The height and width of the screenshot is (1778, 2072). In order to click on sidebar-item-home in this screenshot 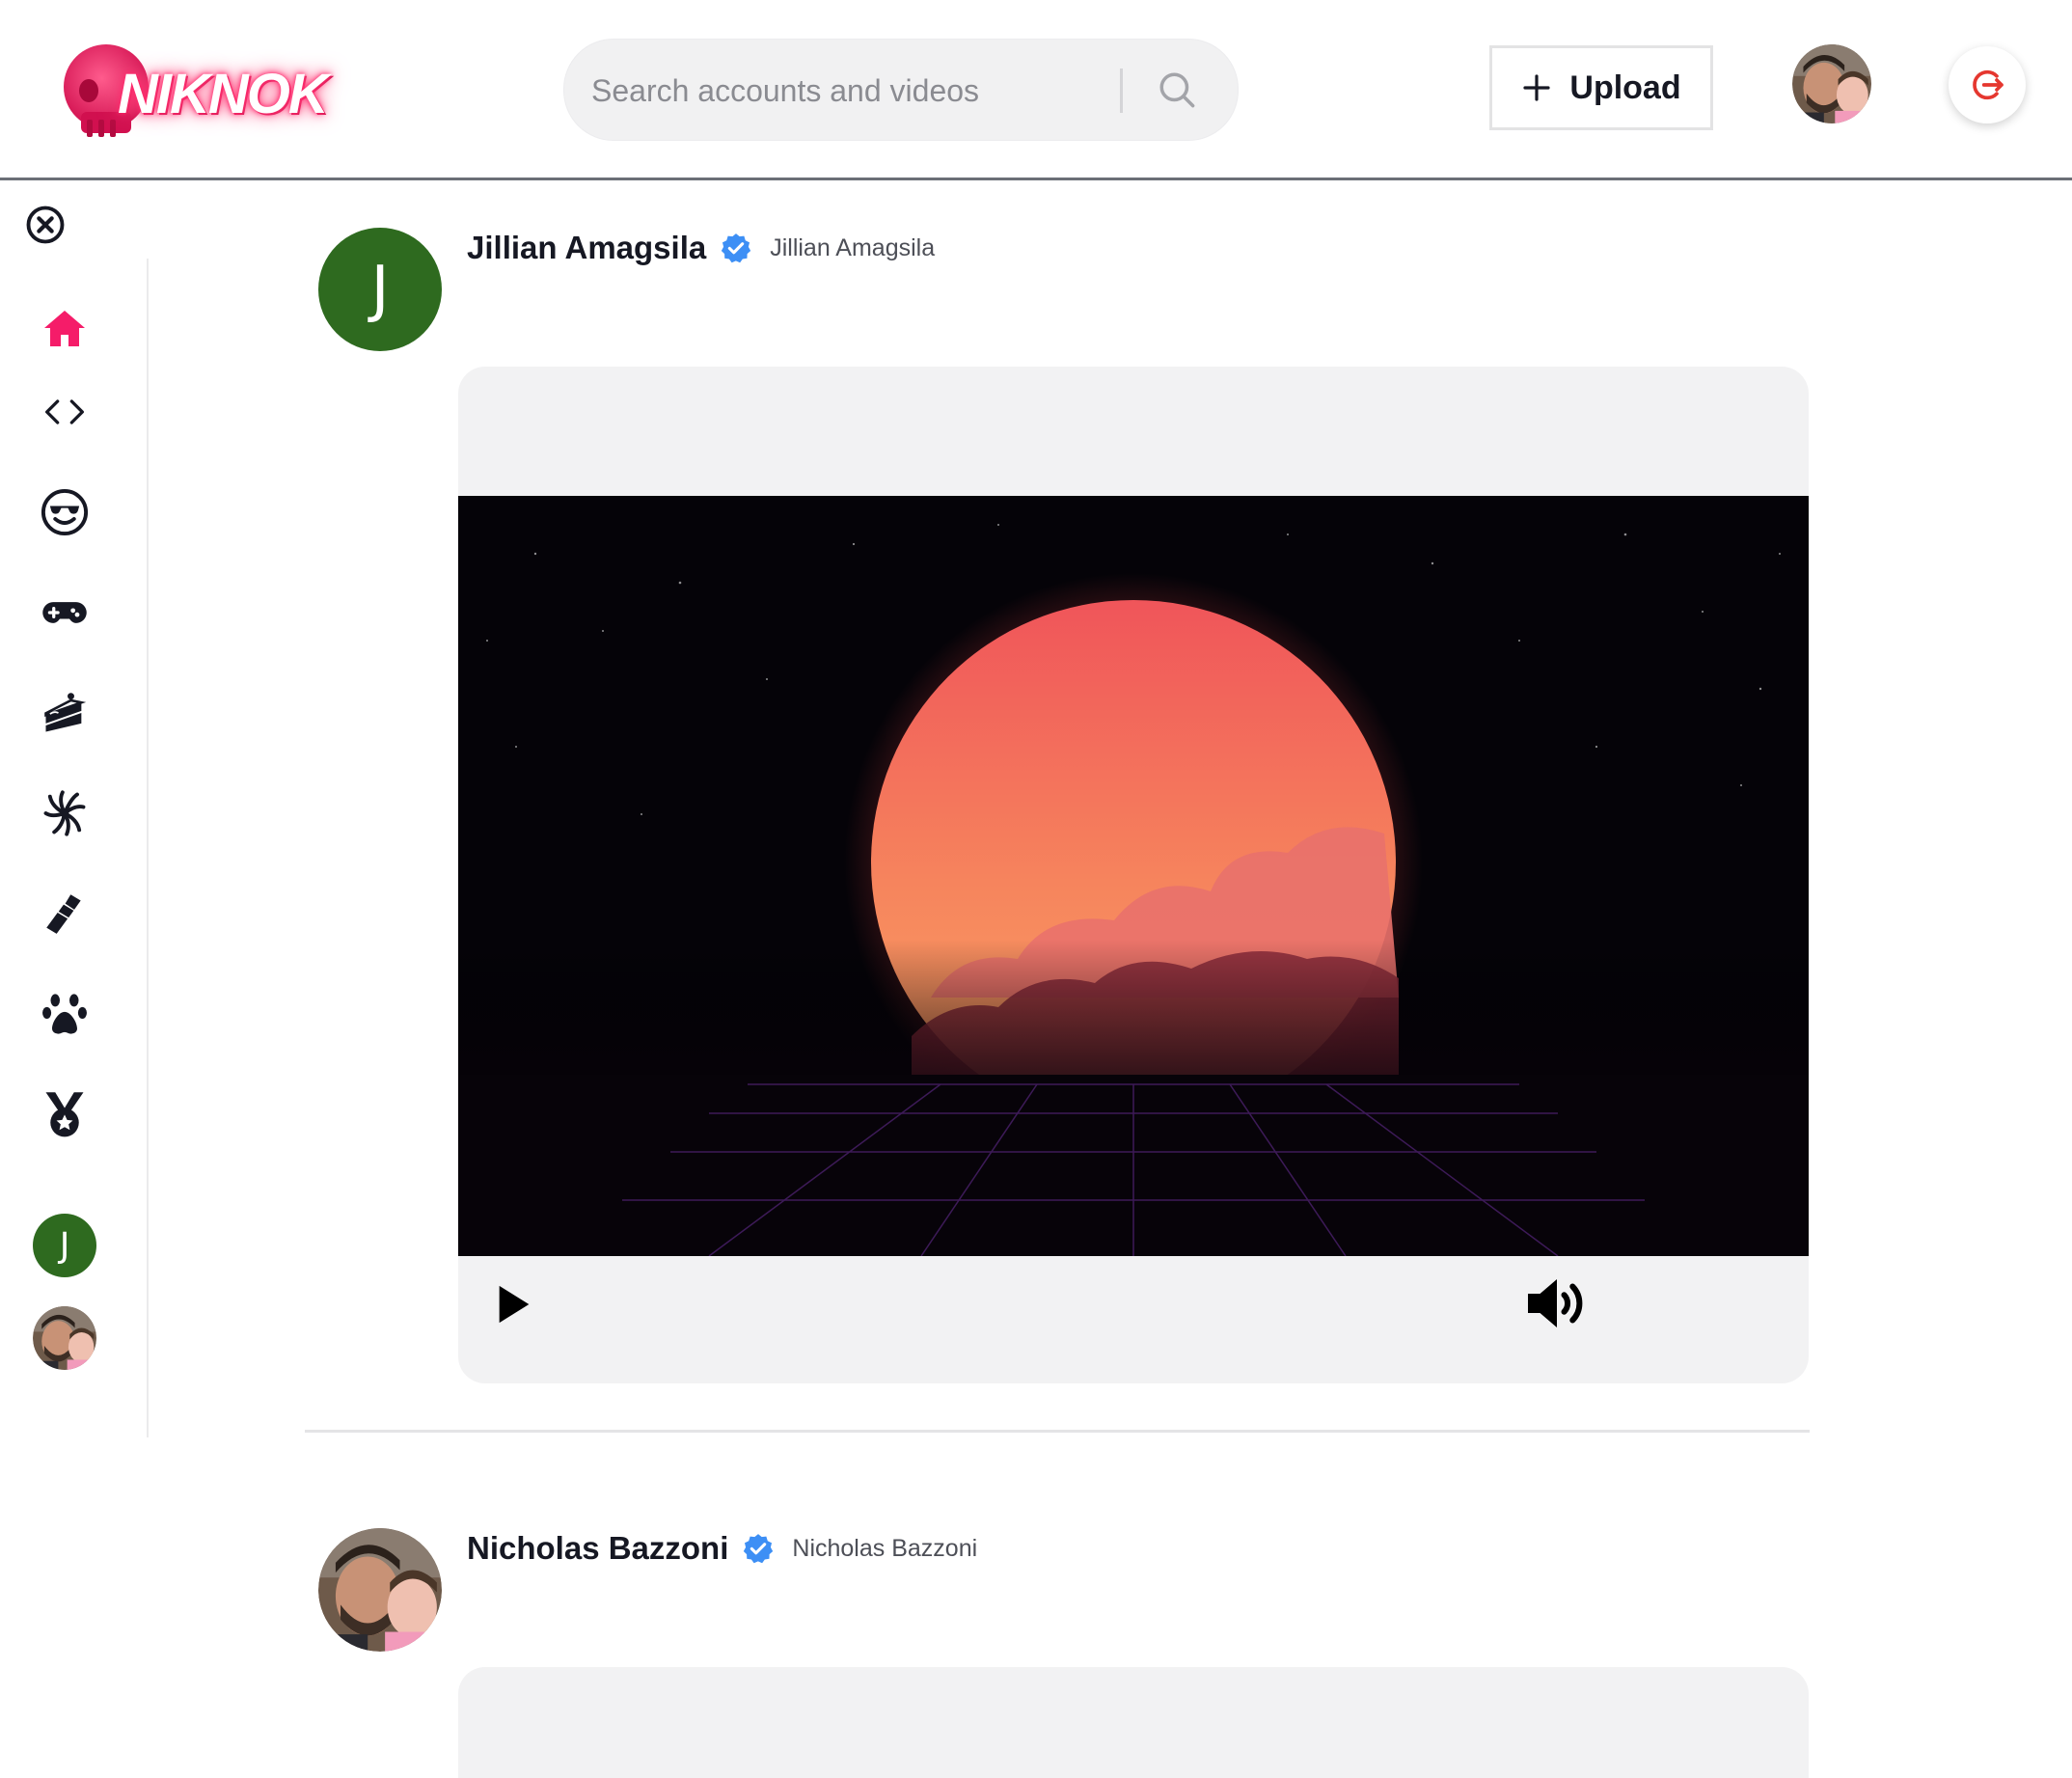, I will do `click(65, 329)`.